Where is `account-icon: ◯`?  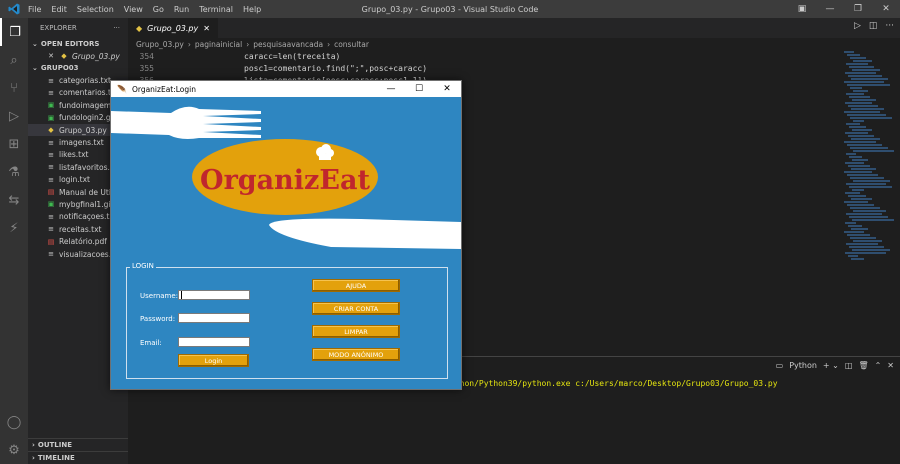
account-icon: ◯ is located at coordinates (14, 422).